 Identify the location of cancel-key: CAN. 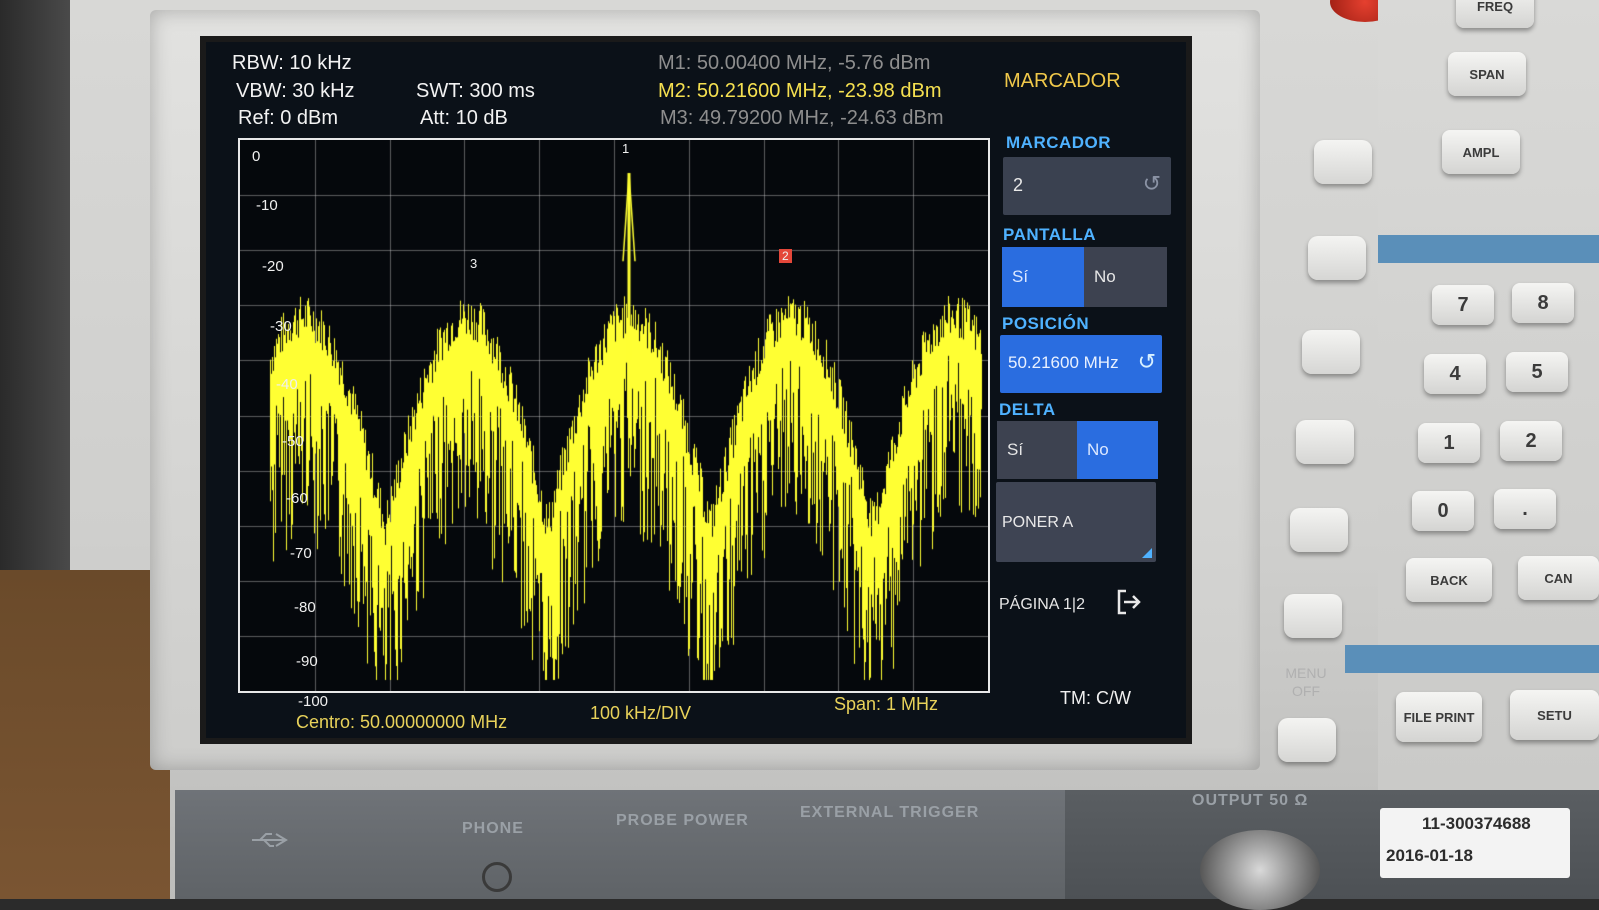
(1558, 578).